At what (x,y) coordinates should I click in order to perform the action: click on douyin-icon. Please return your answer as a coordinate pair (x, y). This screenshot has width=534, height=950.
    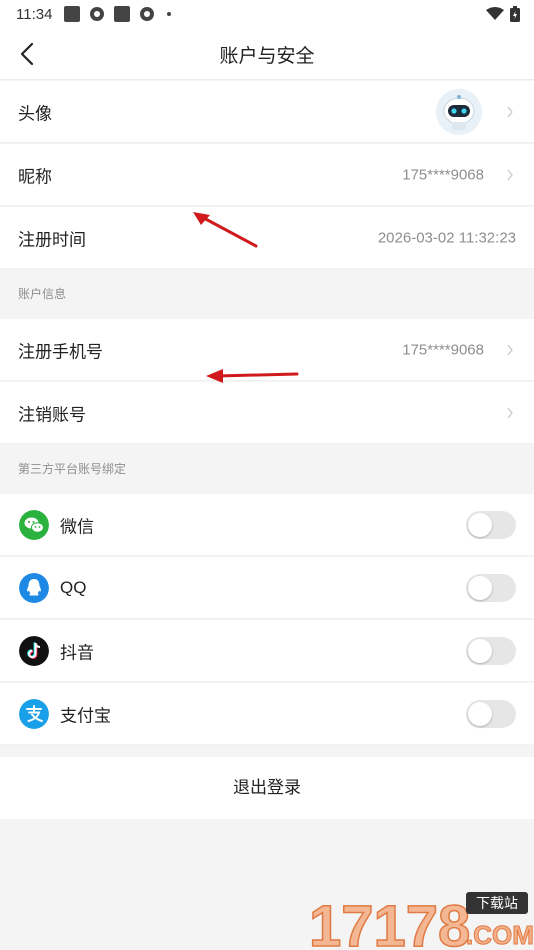
    Looking at the image, I should click on (34, 650).